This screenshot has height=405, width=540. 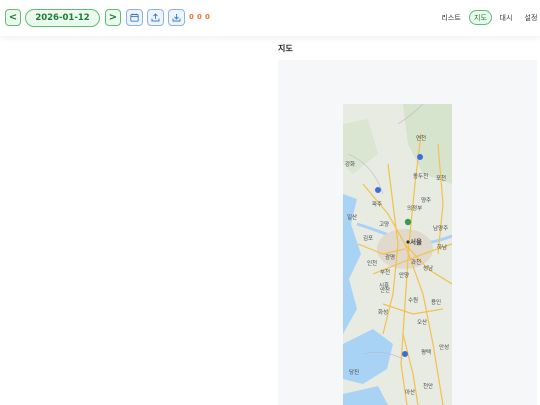 What do you see at coordinates (428, 268) in the screenshot?
I see `map-label: 성남` at bounding box center [428, 268].